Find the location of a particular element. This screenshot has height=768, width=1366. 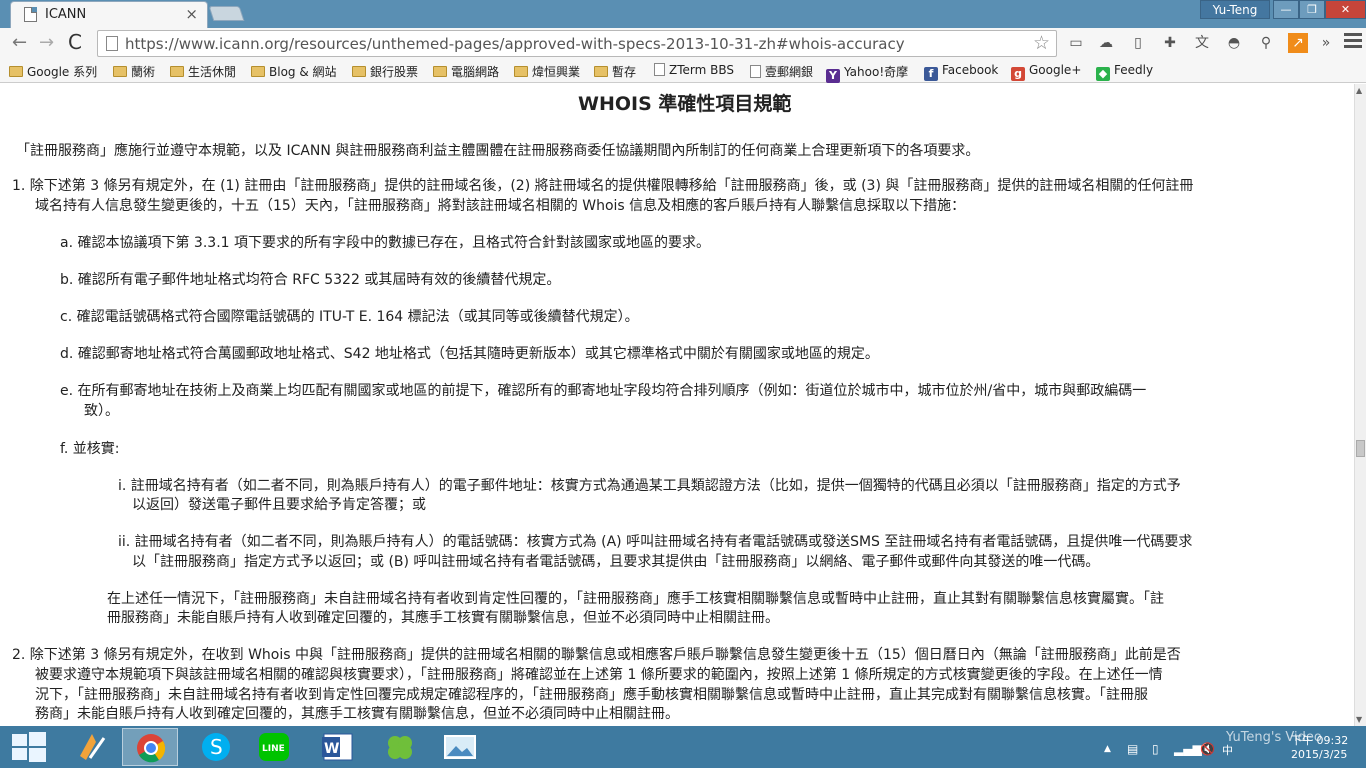

svg-text: LINE is located at coordinates (273, 749).